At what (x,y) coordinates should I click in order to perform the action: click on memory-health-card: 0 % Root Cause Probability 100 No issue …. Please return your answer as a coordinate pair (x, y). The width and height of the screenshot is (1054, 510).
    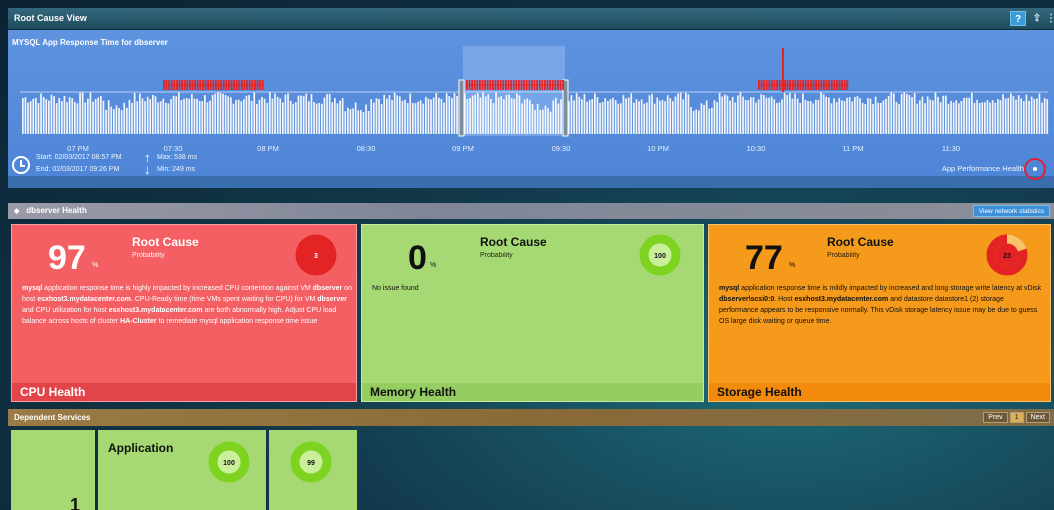
    Looking at the image, I should click on (532, 313).